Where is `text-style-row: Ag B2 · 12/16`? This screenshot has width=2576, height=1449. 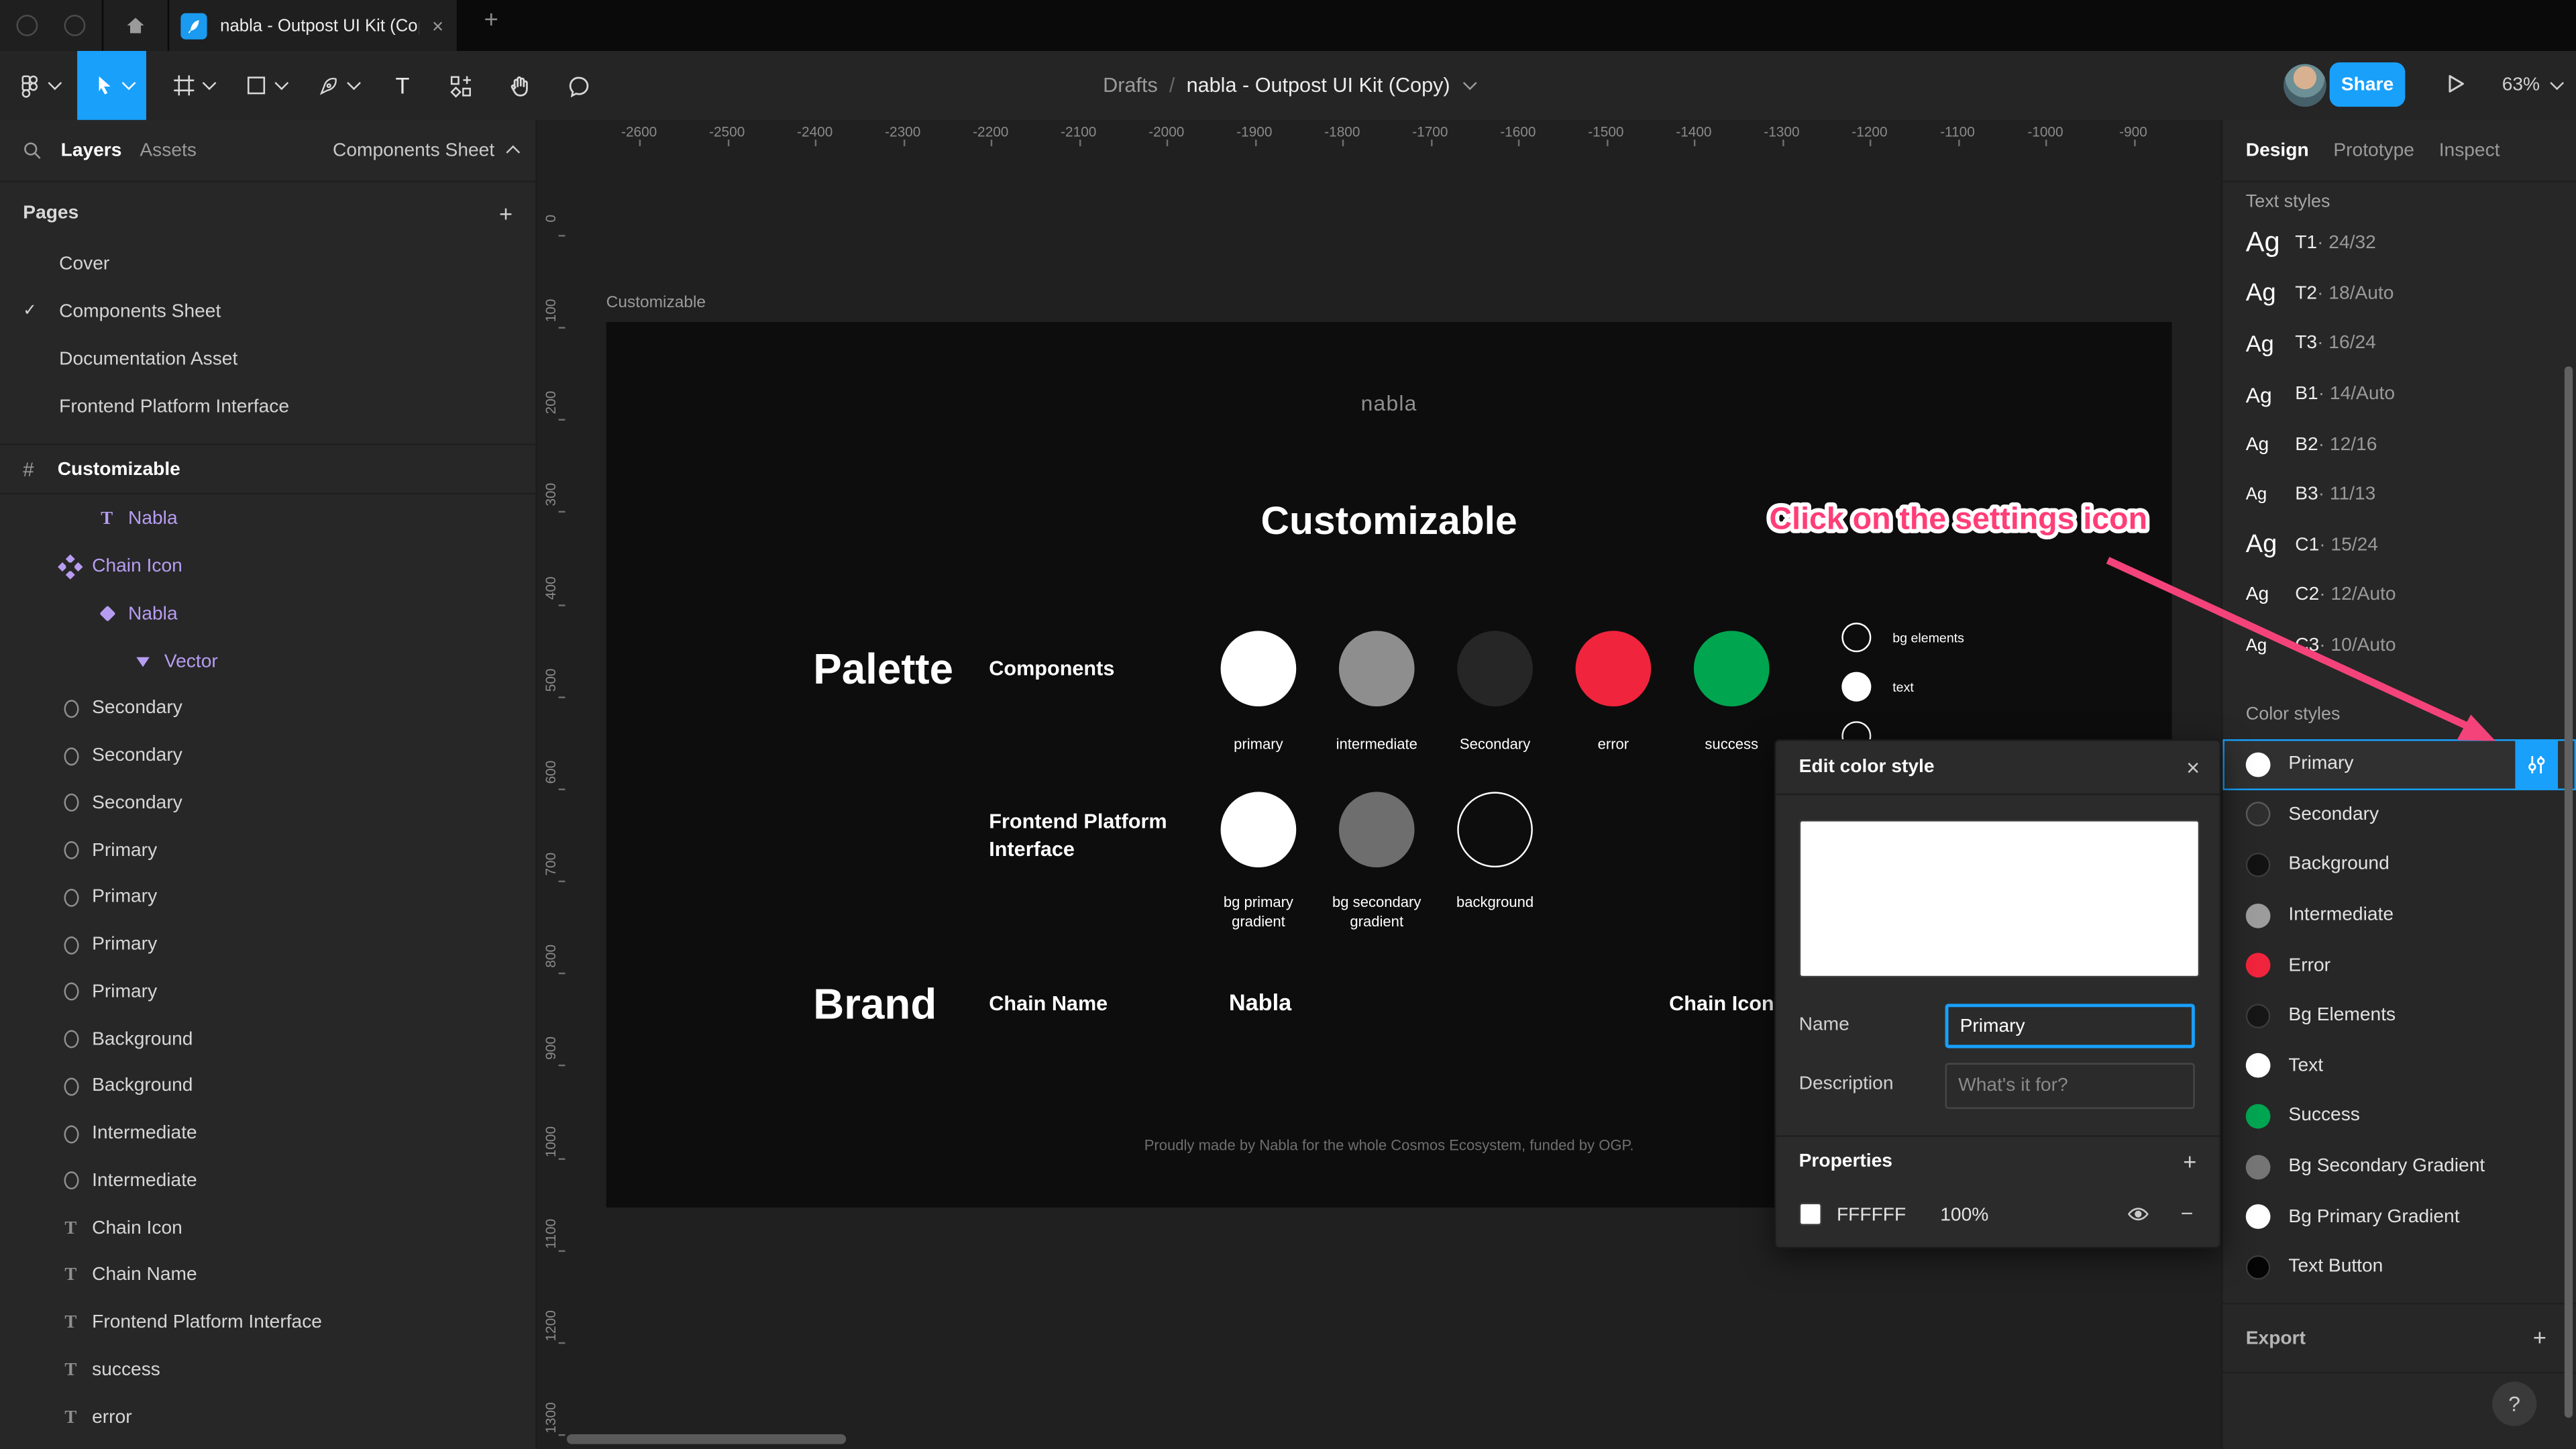
text-style-row: Ag B2 · 12/16 is located at coordinates (2399, 444).